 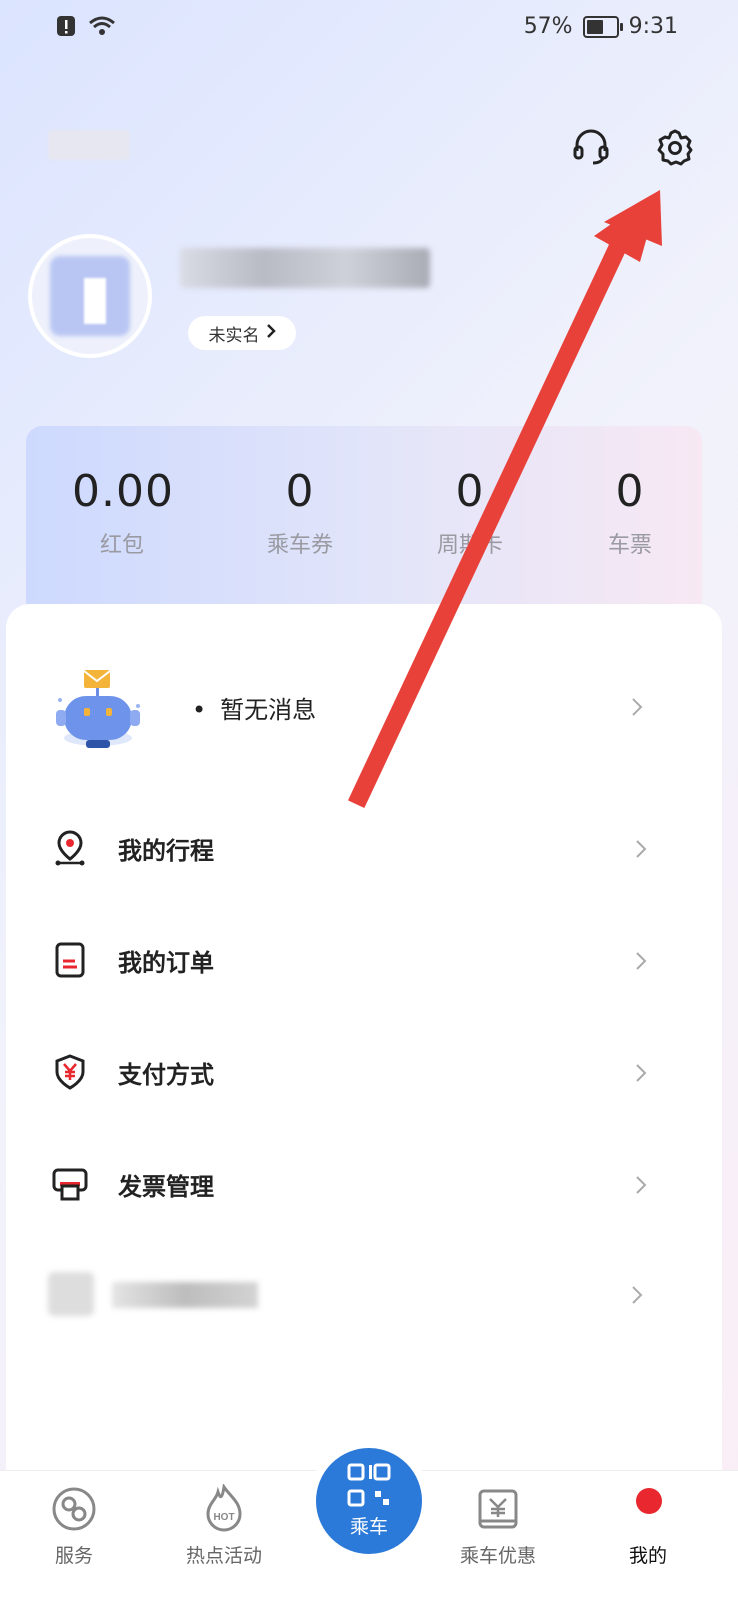 I want to click on blurred-menu-label, so click(x=185, y=1295).